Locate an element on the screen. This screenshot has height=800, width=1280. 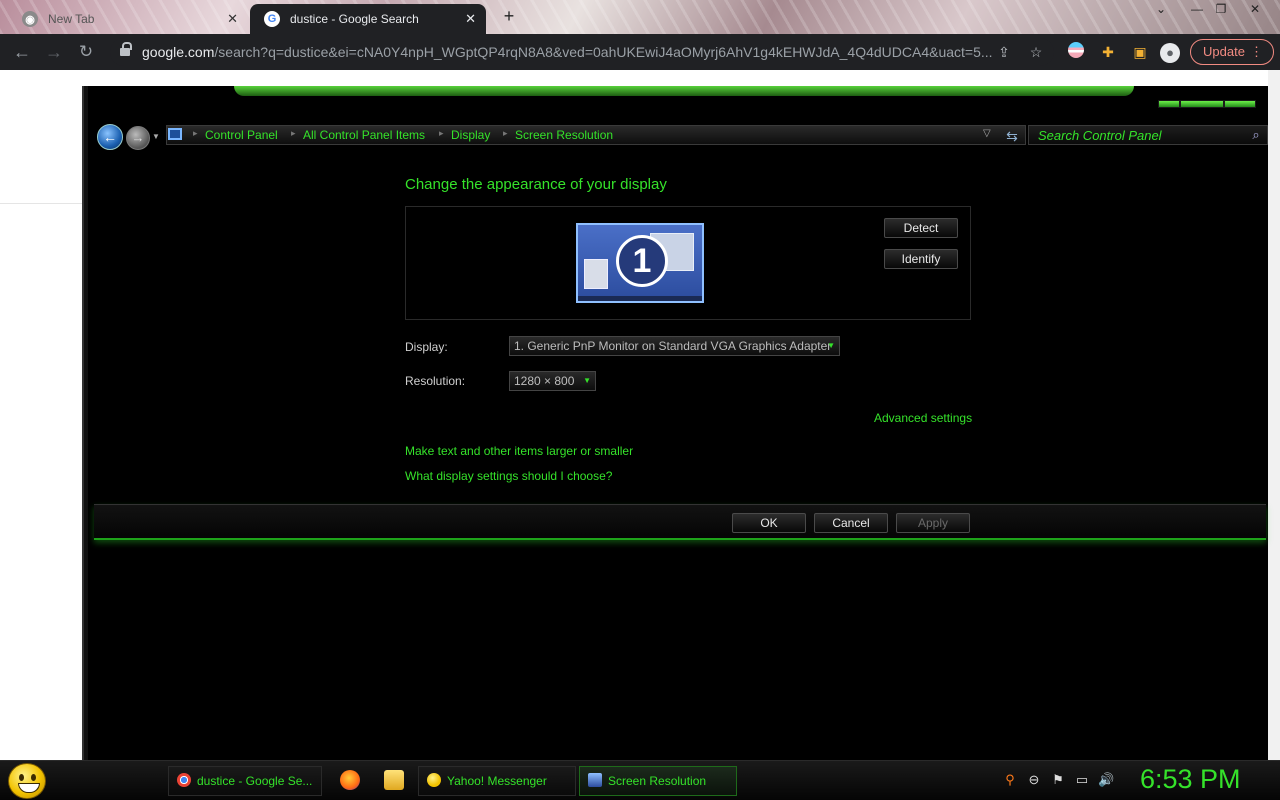
taskbar-item-screen-resolution: Screen Resolution is located at coordinates (658, 781).